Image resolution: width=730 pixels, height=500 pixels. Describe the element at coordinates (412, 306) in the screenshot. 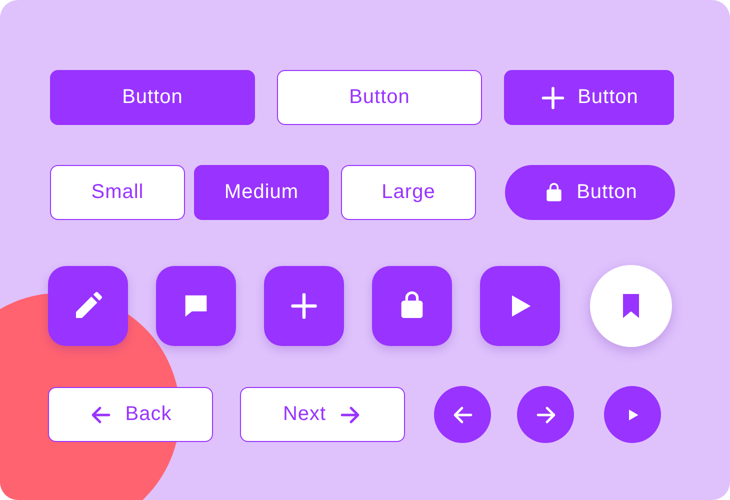

I see `cart-button` at that location.